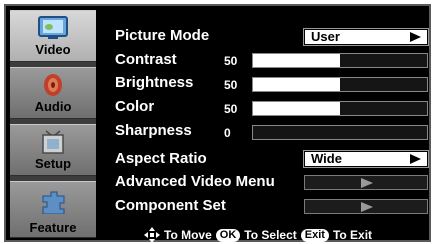  I want to click on contrast-slider-fill, so click(296, 60).